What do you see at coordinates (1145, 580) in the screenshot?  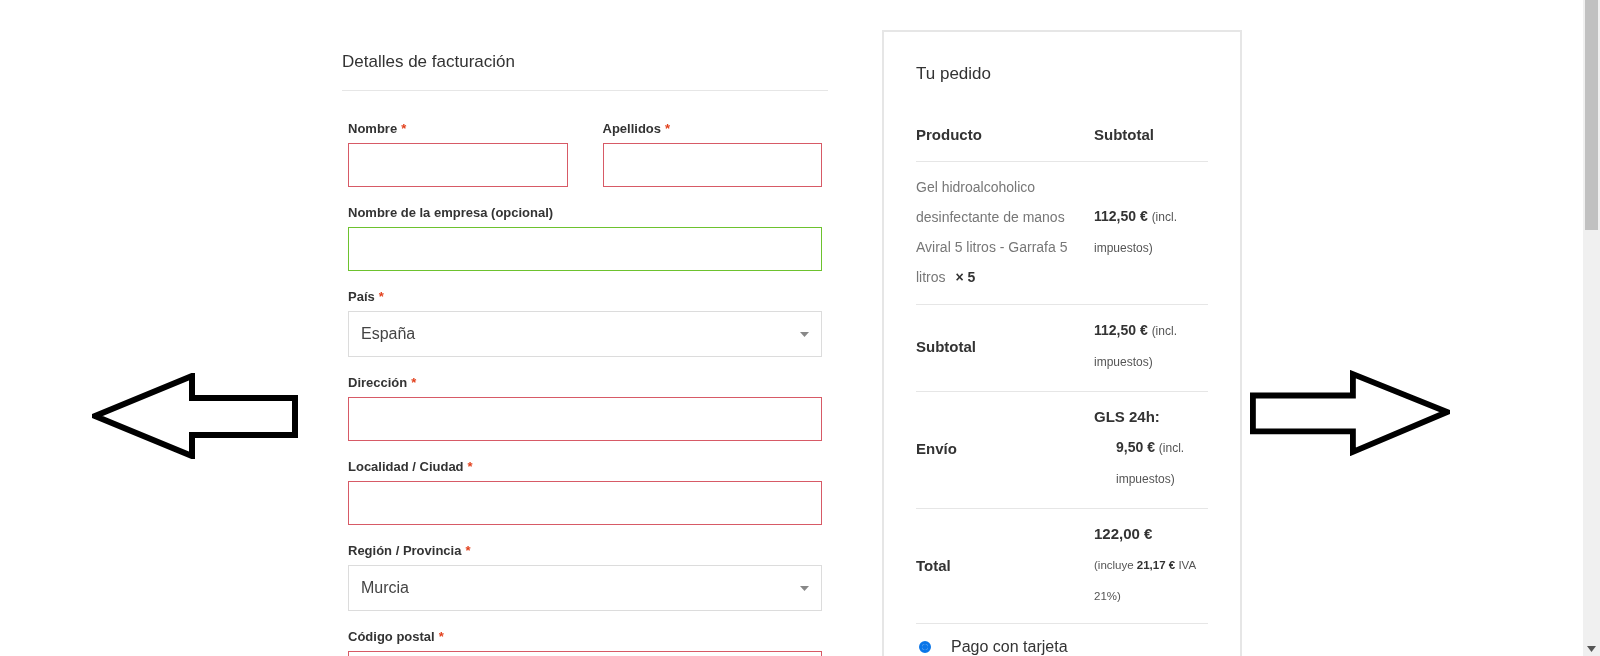 I see `tax-note: (incluye 21,17 € IVA 21%)` at bounding box center [1145, 580].